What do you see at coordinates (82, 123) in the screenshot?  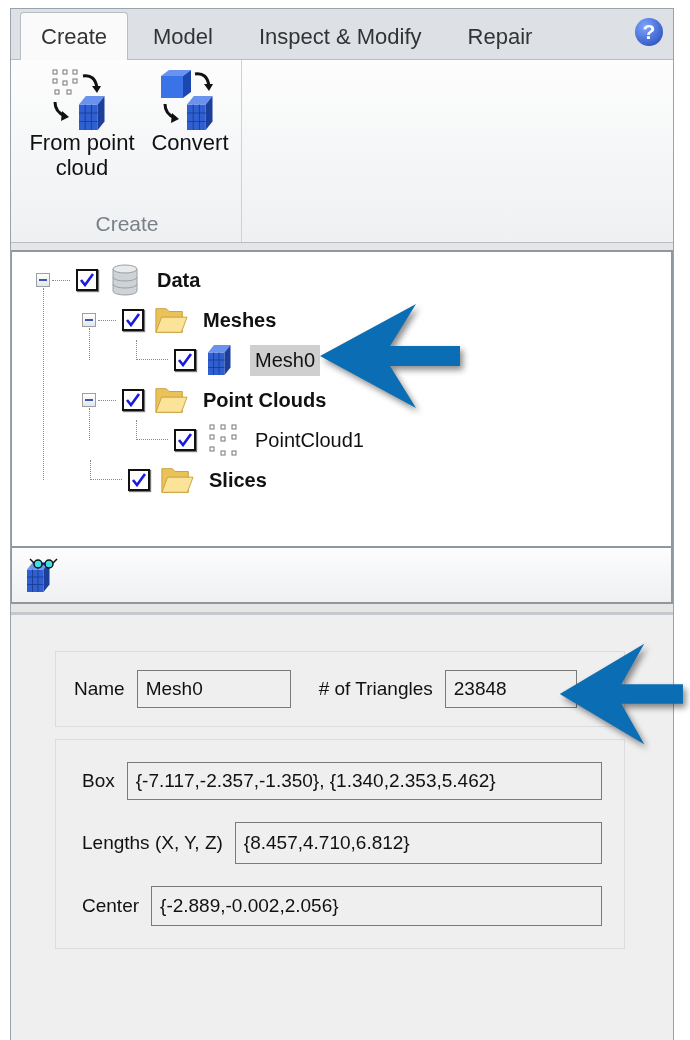 I see `ribbon-button: From point cloud` at bounding box center [82, 123].